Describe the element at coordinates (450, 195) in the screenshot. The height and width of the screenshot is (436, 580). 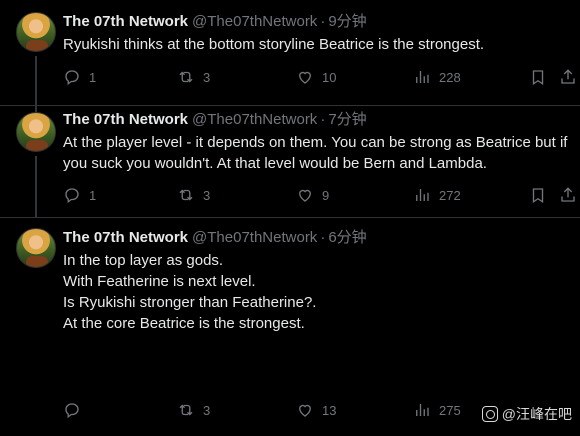
I see `views-count: 272` at that location.